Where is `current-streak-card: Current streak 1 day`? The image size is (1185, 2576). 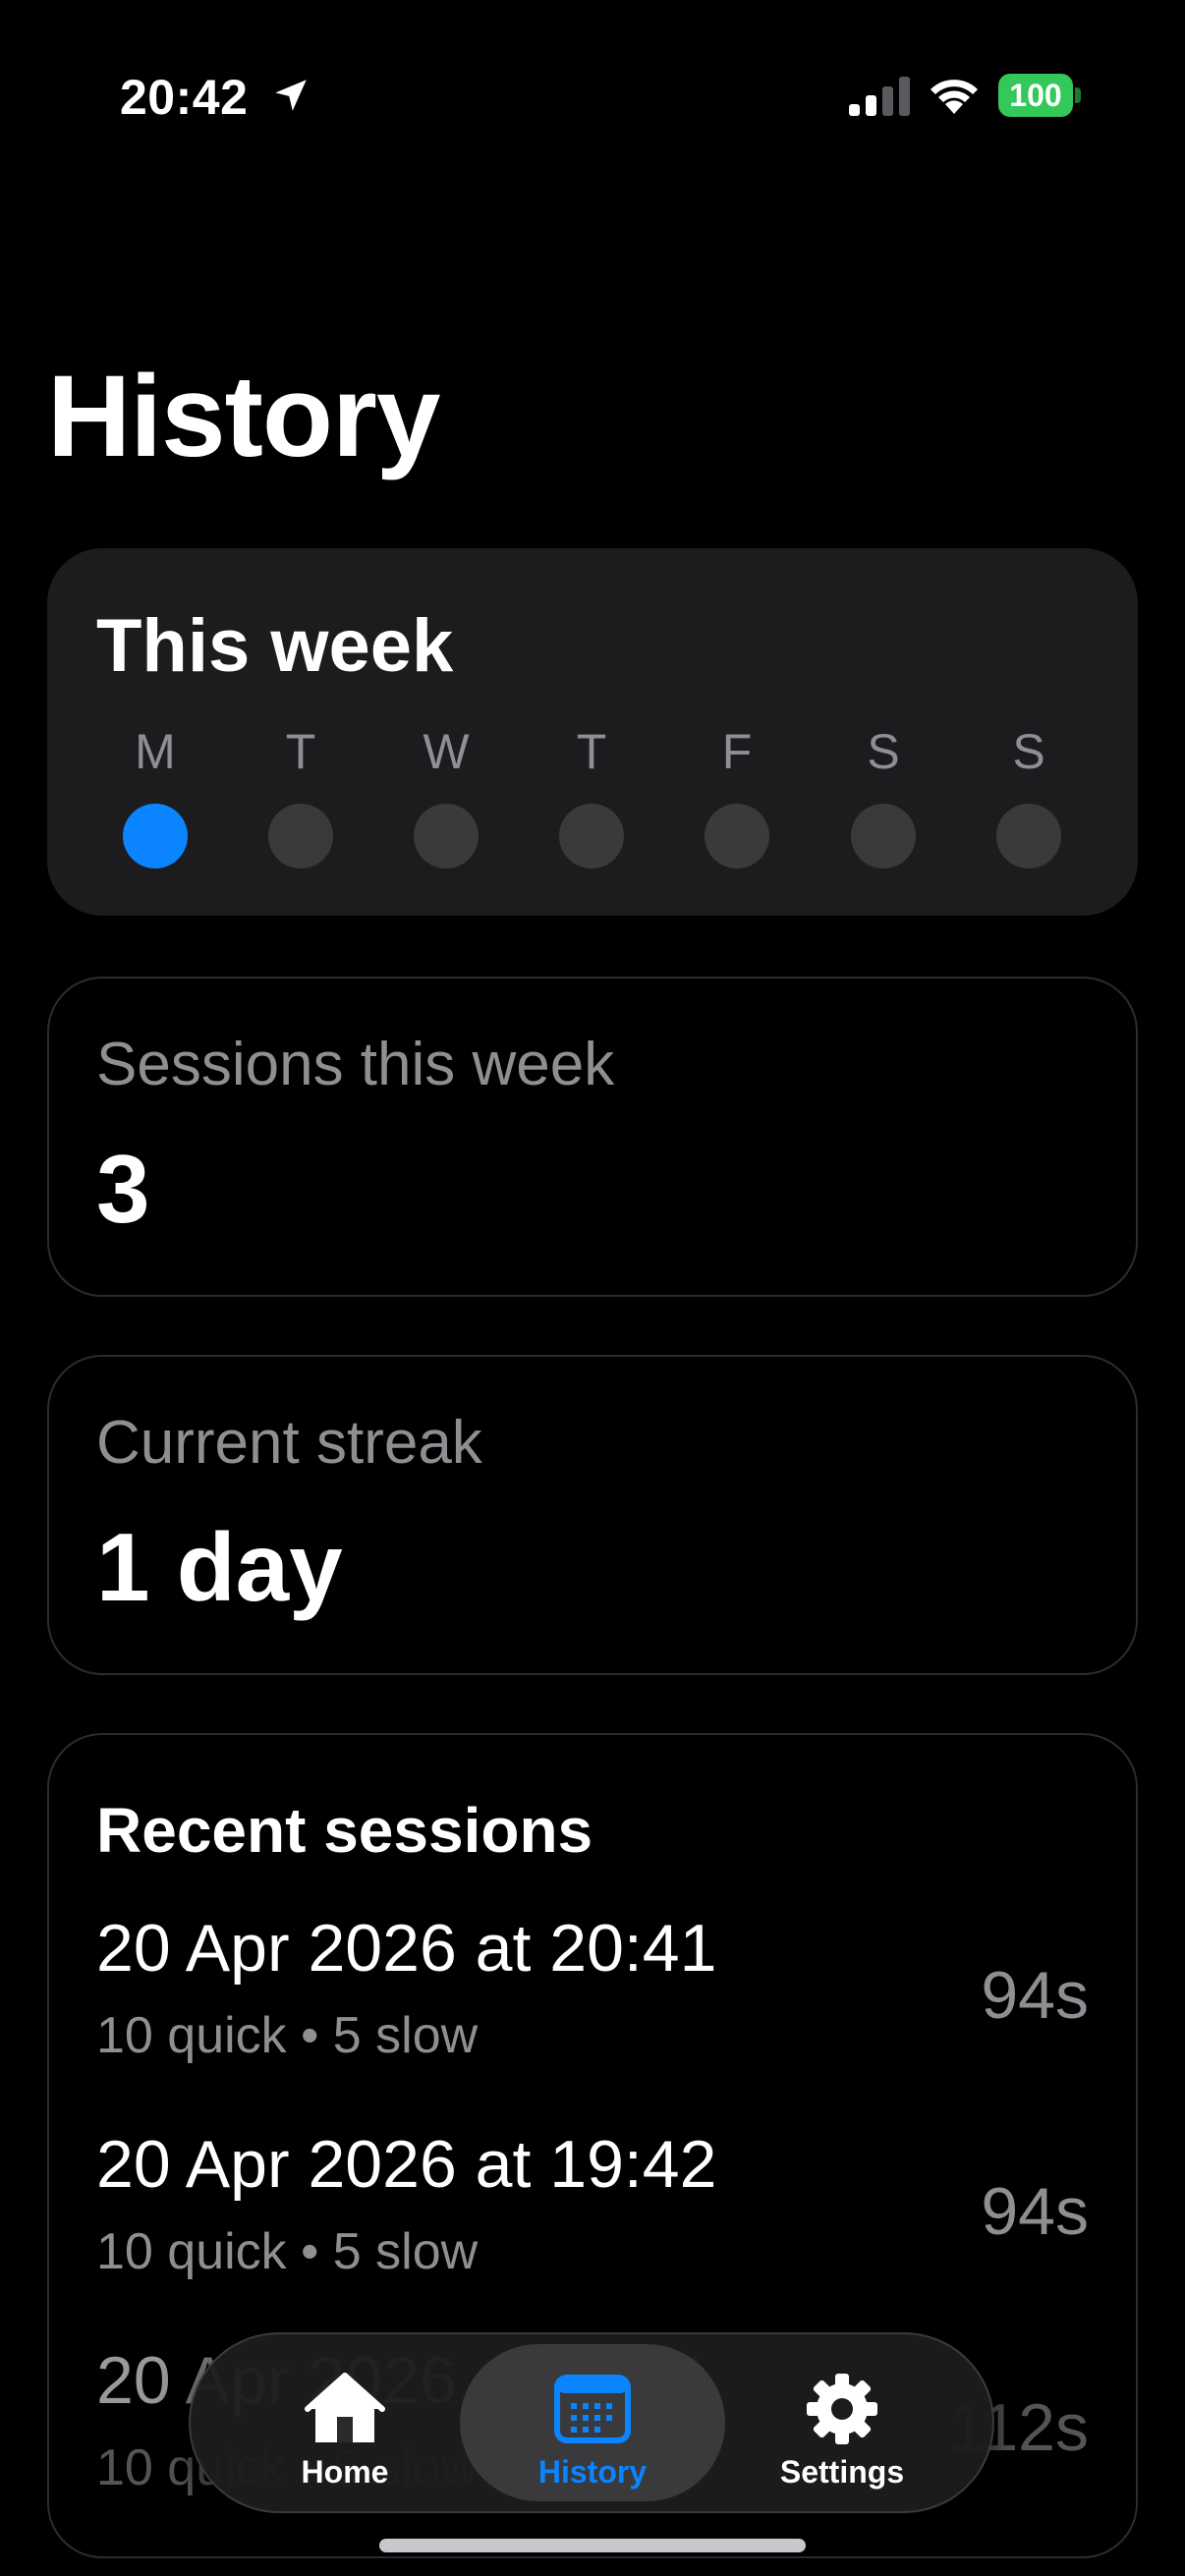 current-streak-card: Current streak 1 day is located at coordinates (592, 1515).